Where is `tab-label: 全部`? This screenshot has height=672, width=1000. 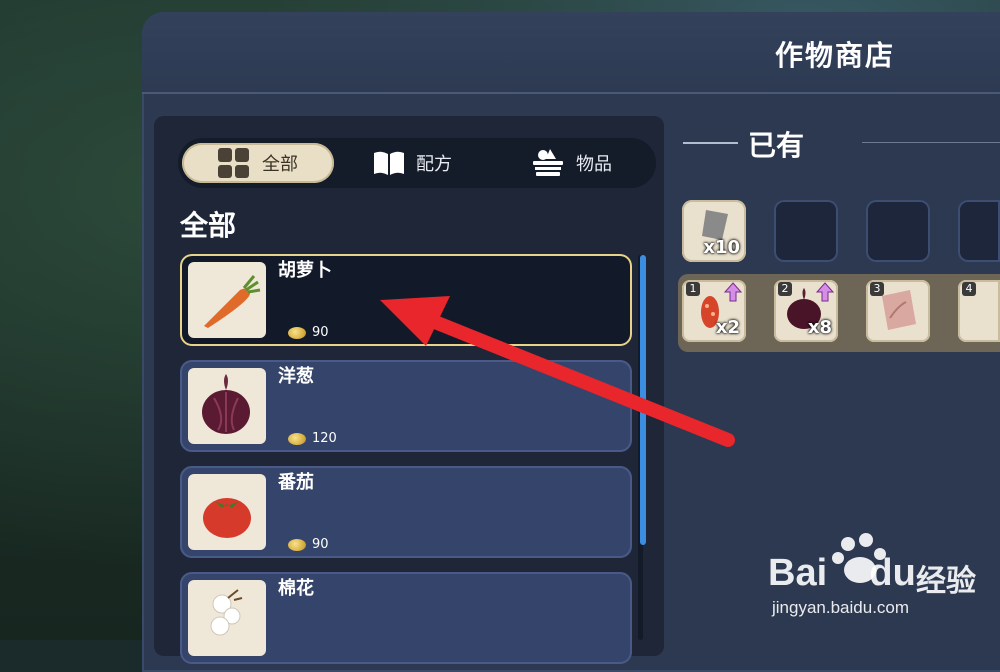 tab-label: 全部 is located at coordinates (280, 164).